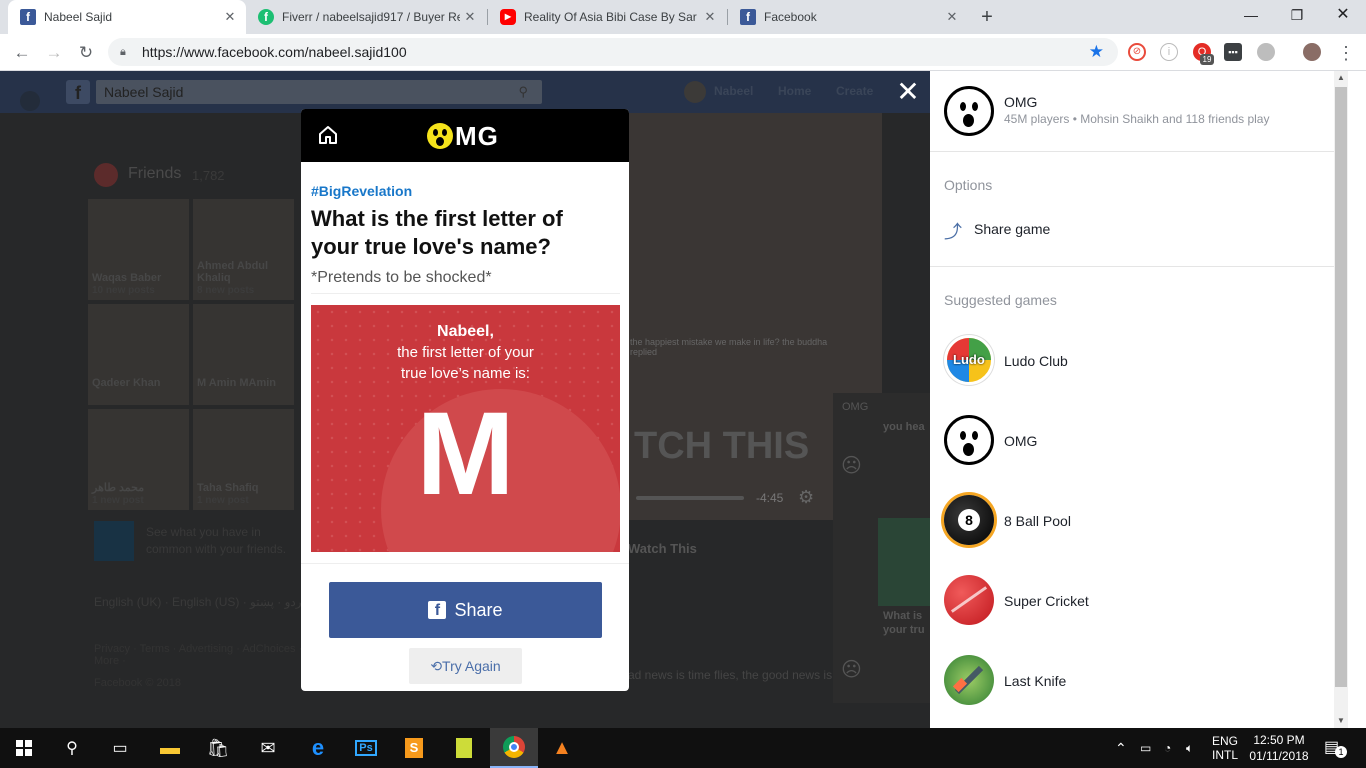 Image resolution: width=1366 pixels, height=768 pixels. I want to click on store-icon: 🛍︎, so click(218, 748).